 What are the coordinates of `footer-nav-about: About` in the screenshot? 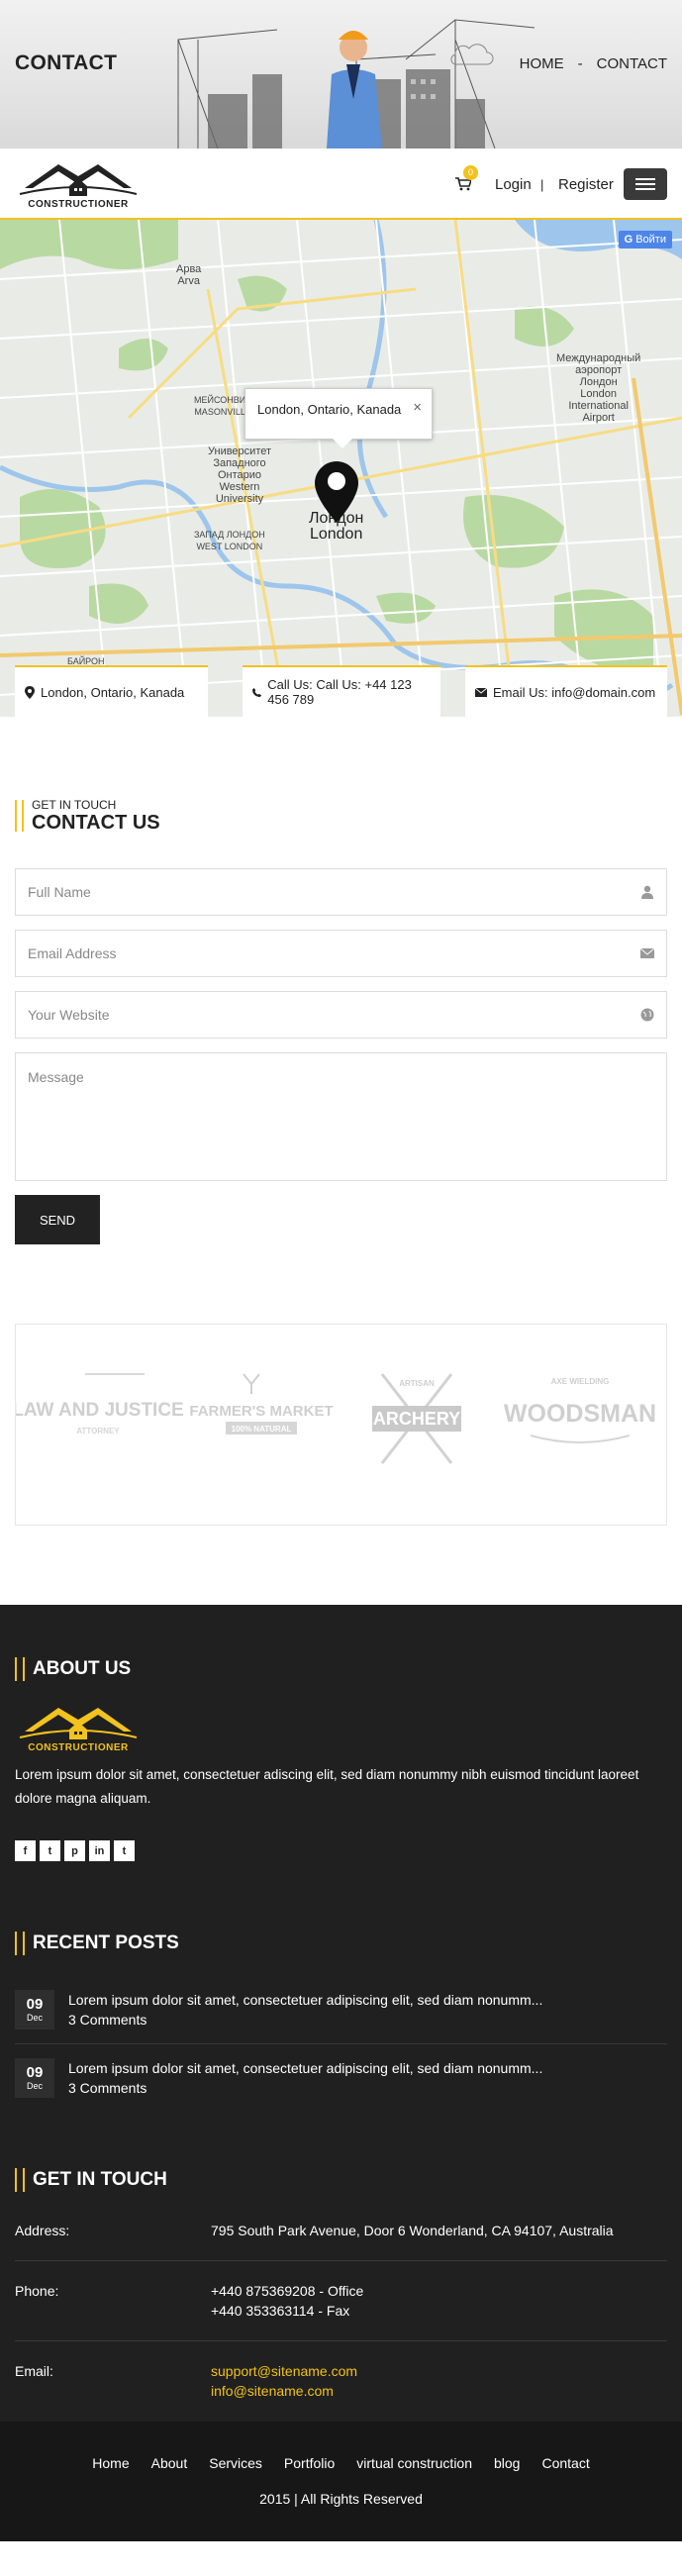 It's located at (169, 2463).